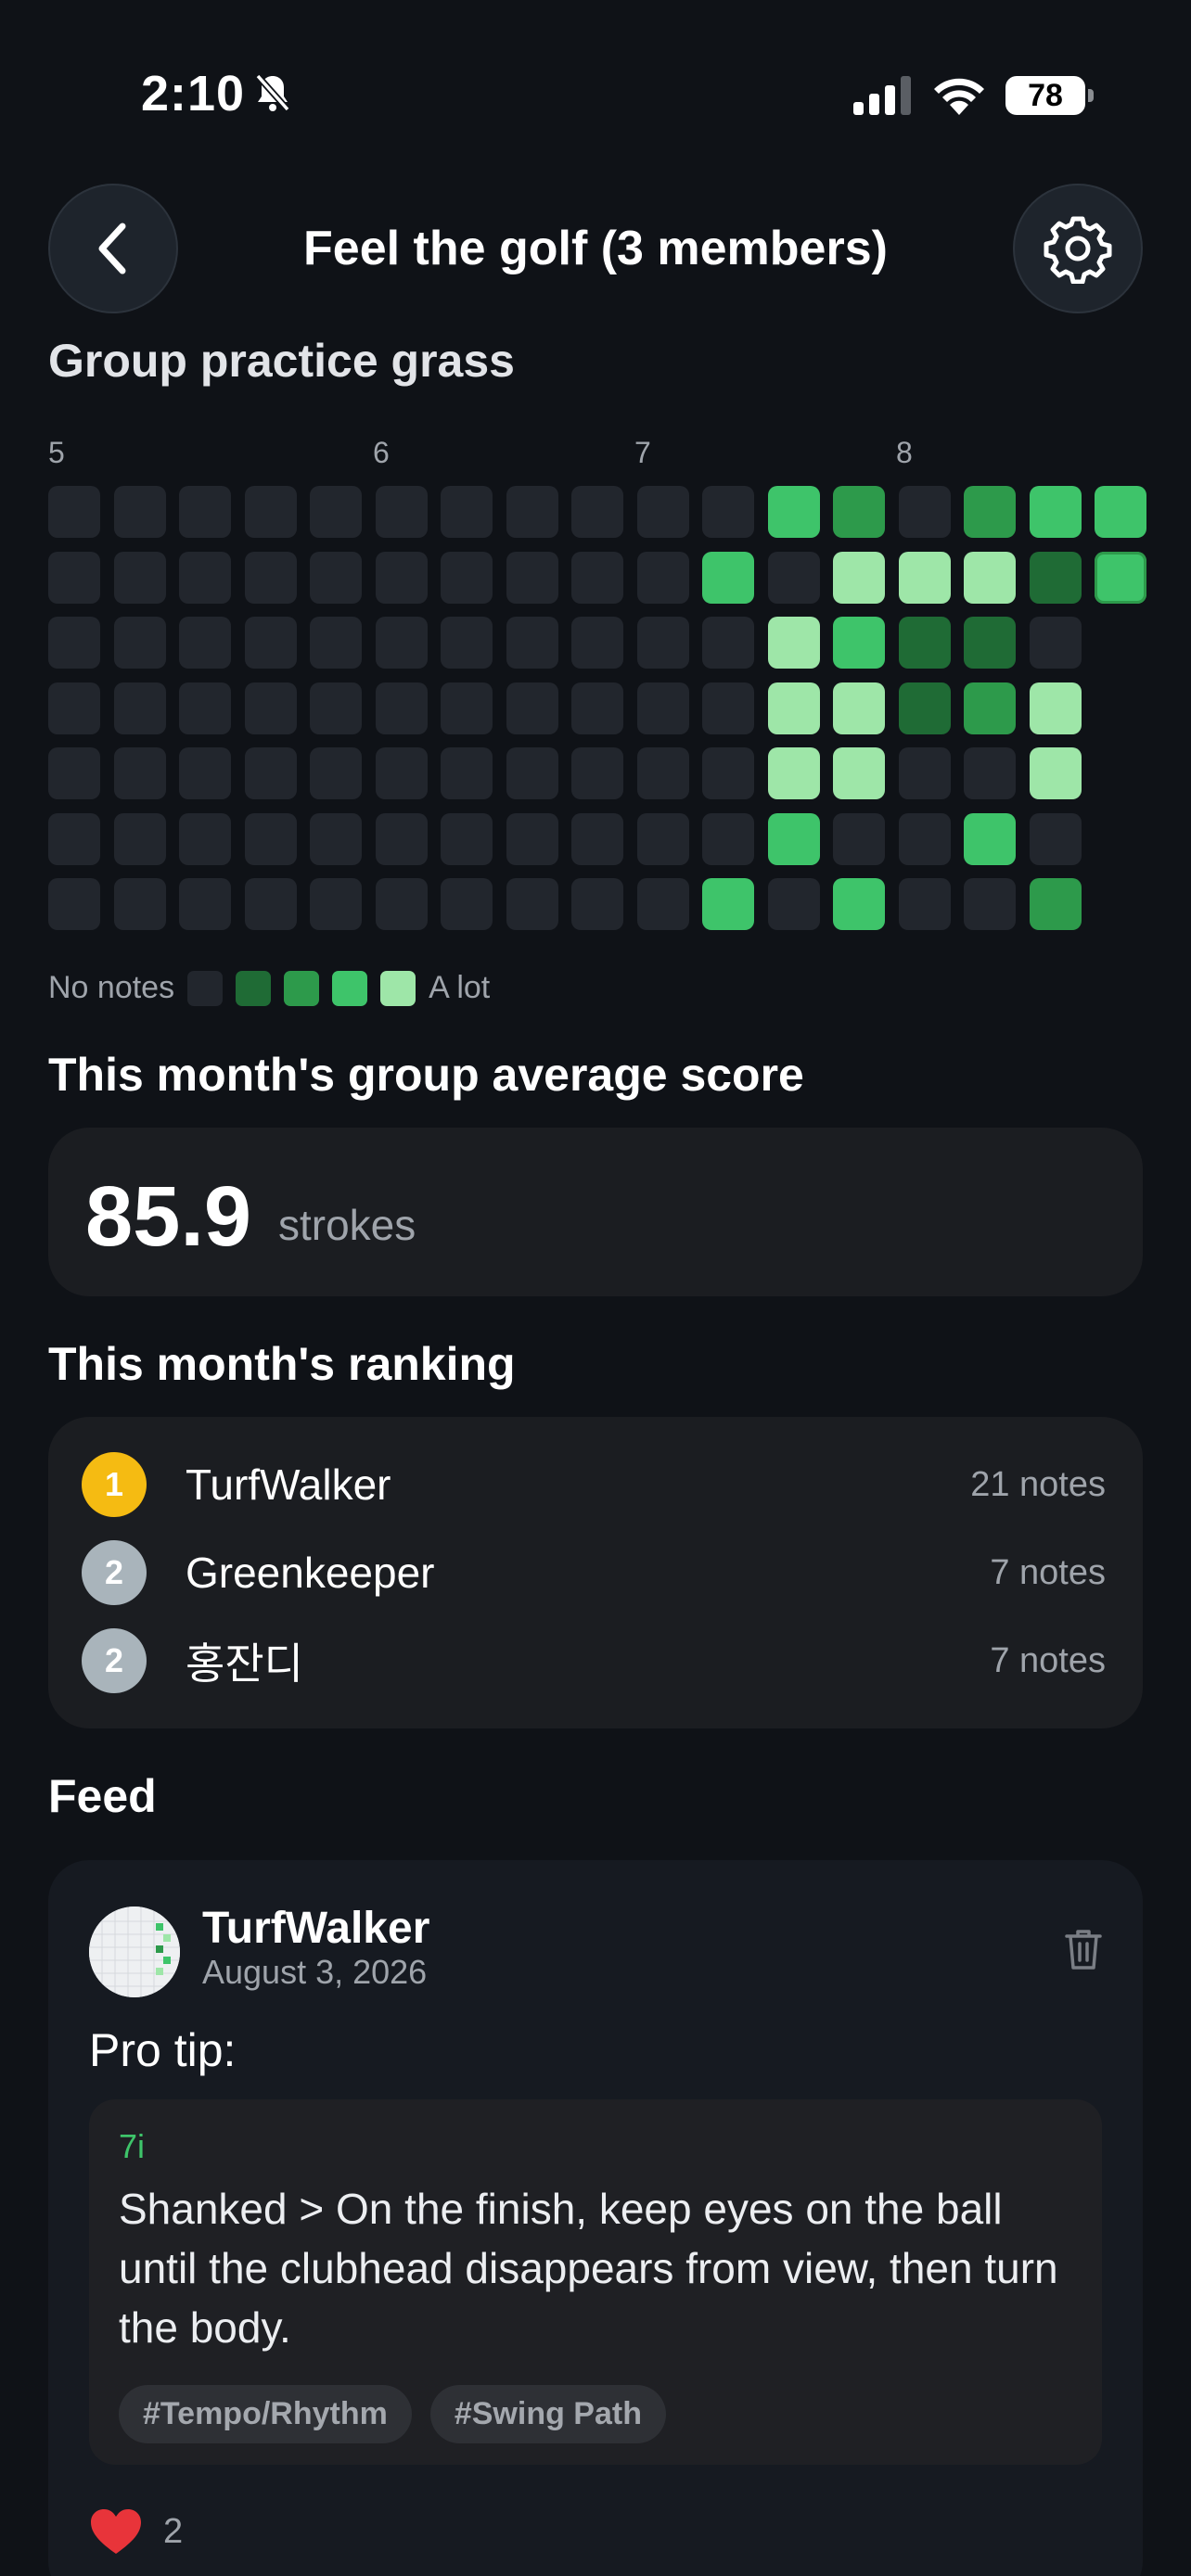 This screenshot has height=2576, width=1191. What do you see at coordinates (113, 249) in the screenshot?
I see `back-button` at bounding box center [113, 249].